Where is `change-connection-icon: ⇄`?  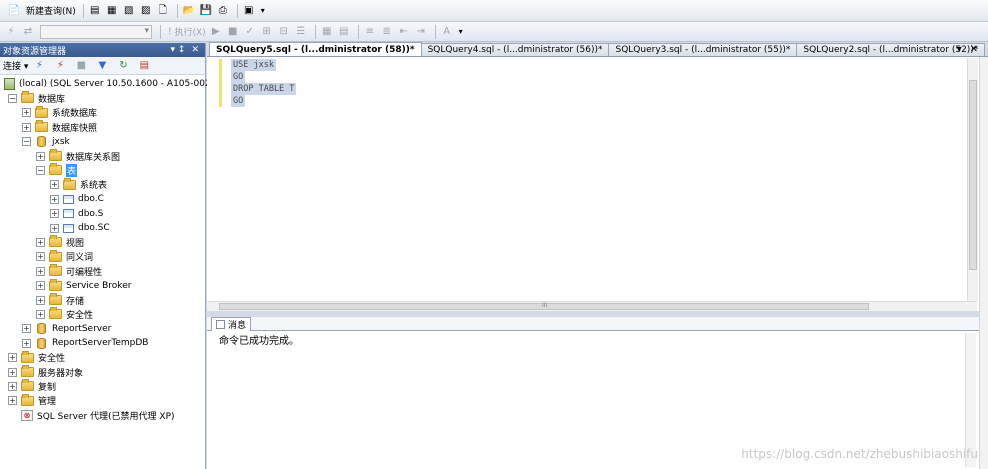 change-connection-icon: ⇄ is located at coordinates (28, 32).